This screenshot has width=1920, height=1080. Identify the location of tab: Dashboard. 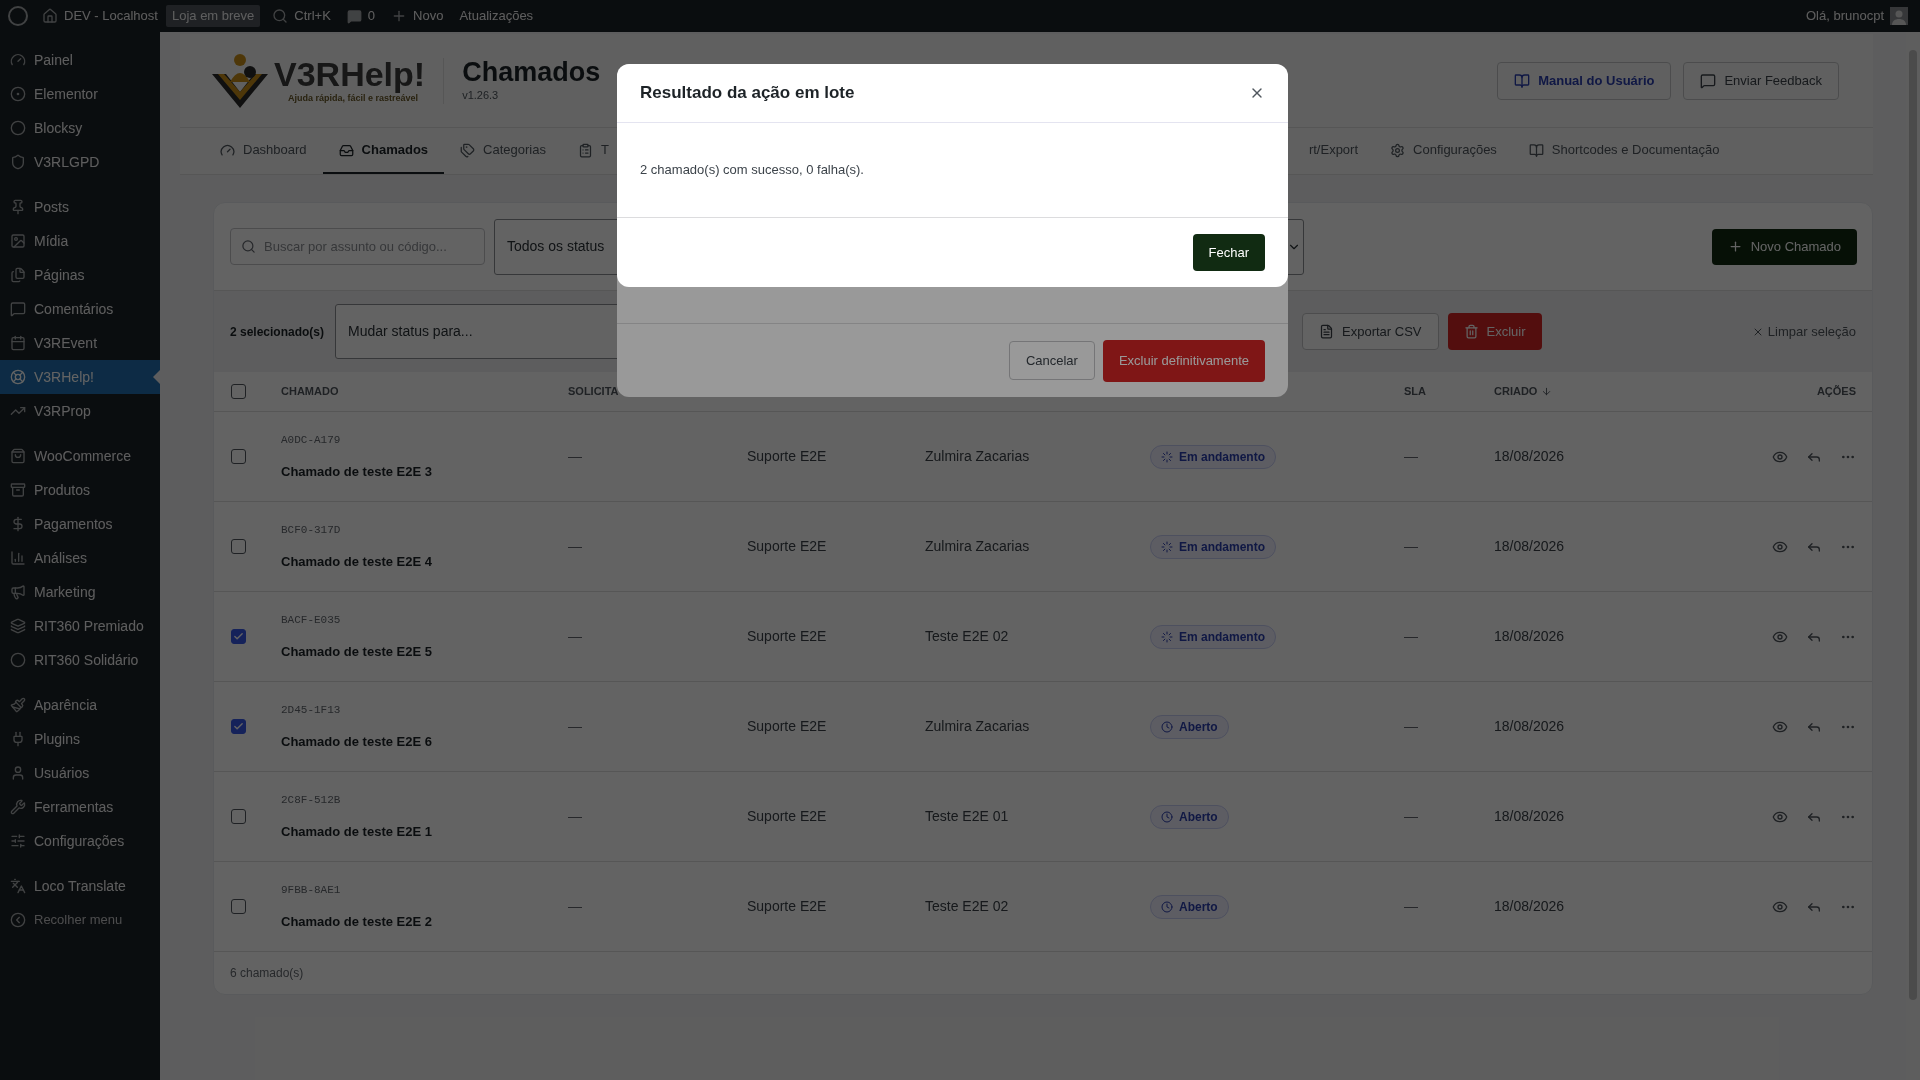
(263, 151).